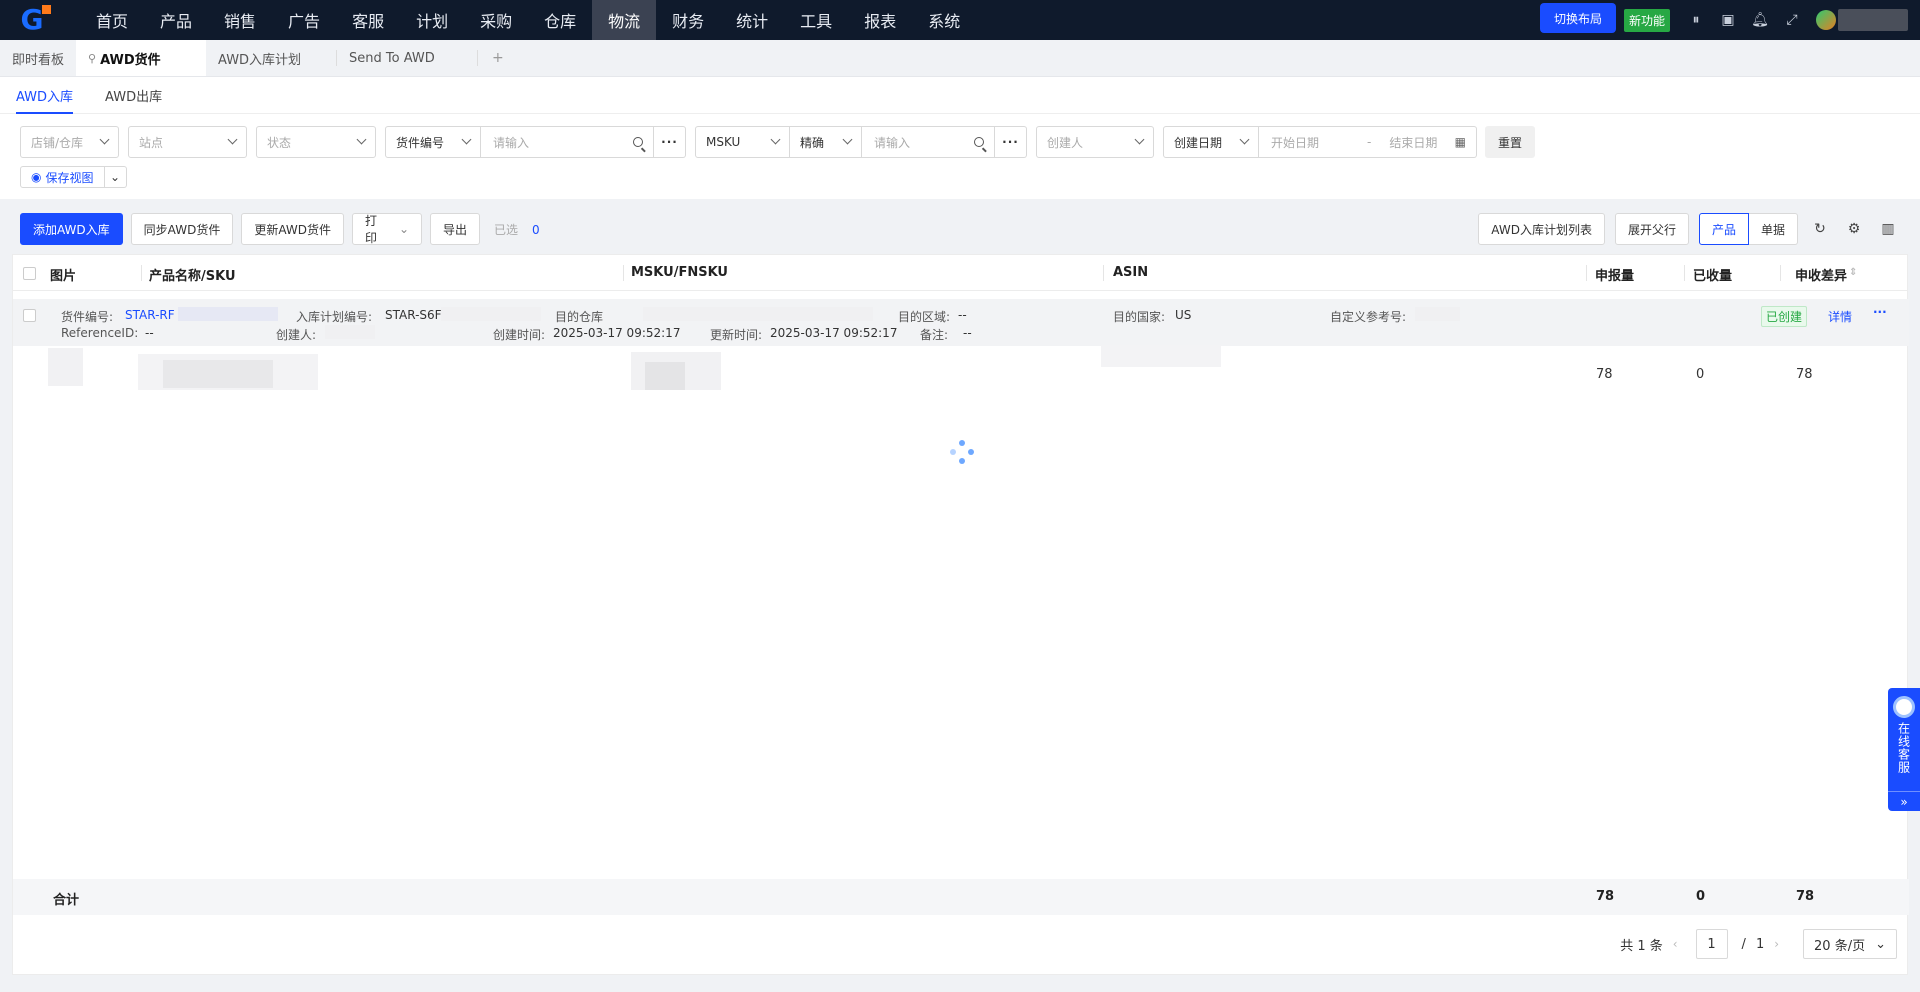 This screenshot has width=1920, height=992. What do you see at coordinates (130, 60) in the screenshot?
I see `tab-awd-shipment-label: AWD货件` at bounding box center [130, 60].